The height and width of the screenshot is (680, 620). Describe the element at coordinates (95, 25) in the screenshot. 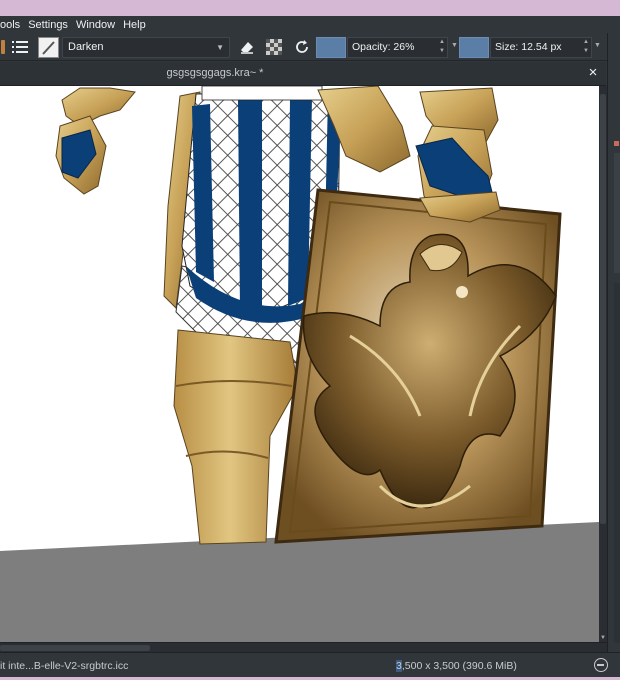

I see `menu-window: Window` at that location.